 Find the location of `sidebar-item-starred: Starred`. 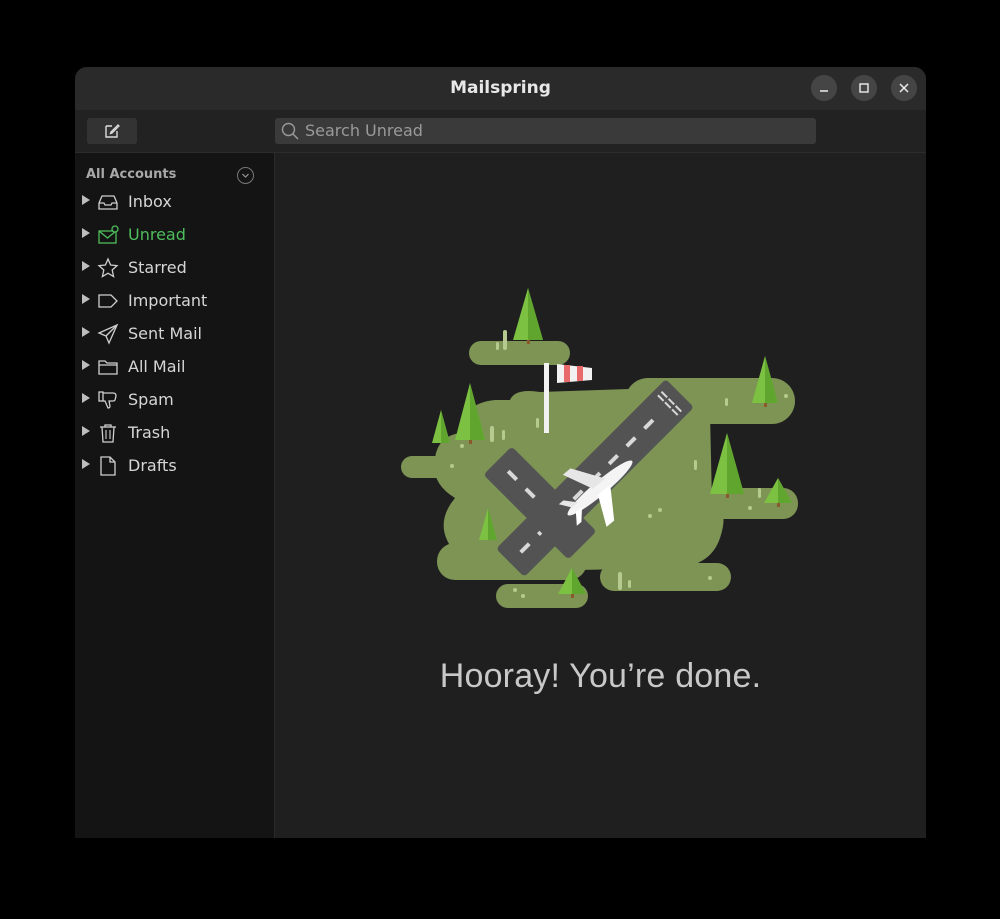

sidebar-item-starred: Starred is located at coordinates (174, 268).